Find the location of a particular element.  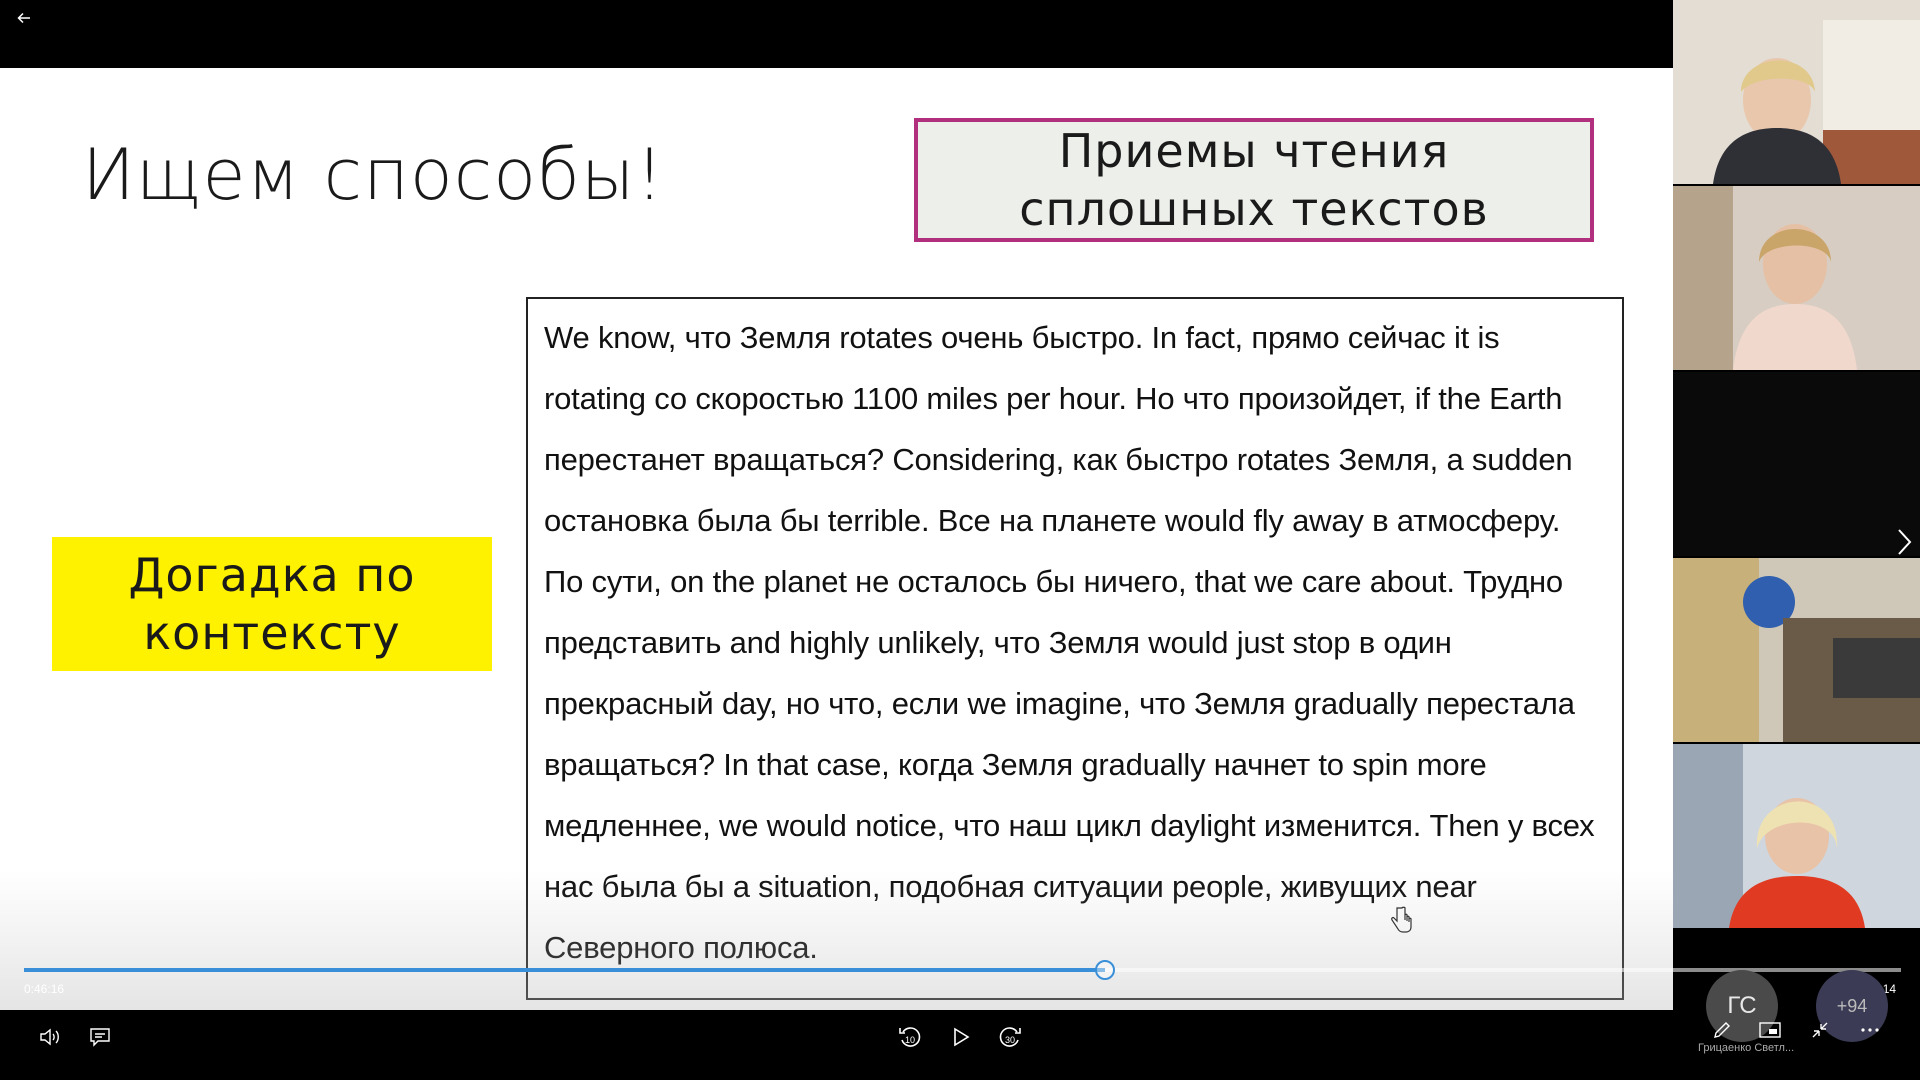

context-guess-box: Догадка по контексту is located at coordinates (272, 604).